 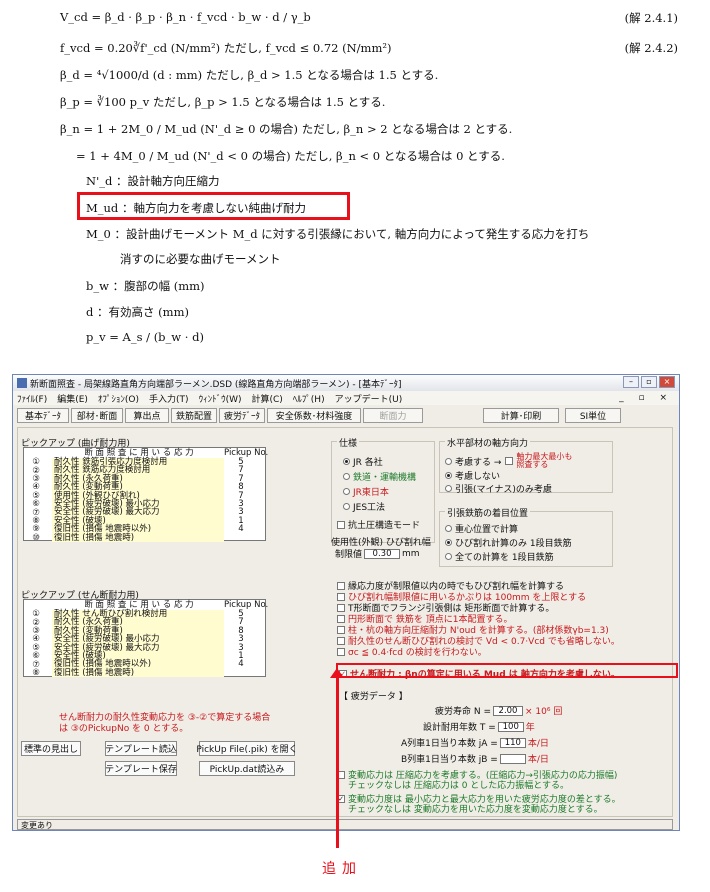 I want to click on template-save-button: テンプレート保存, so click(x=141, y=768).